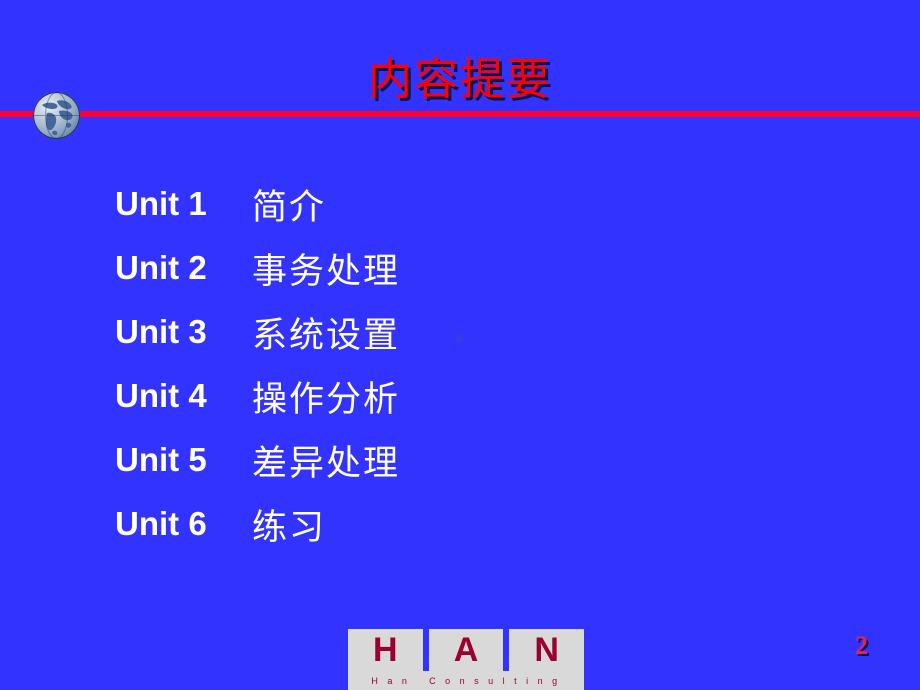 The height and width of the screenshot is (690, 920). I want to click on logo-caption-consulting: C o n s u l t i n g, so click(495, 680).